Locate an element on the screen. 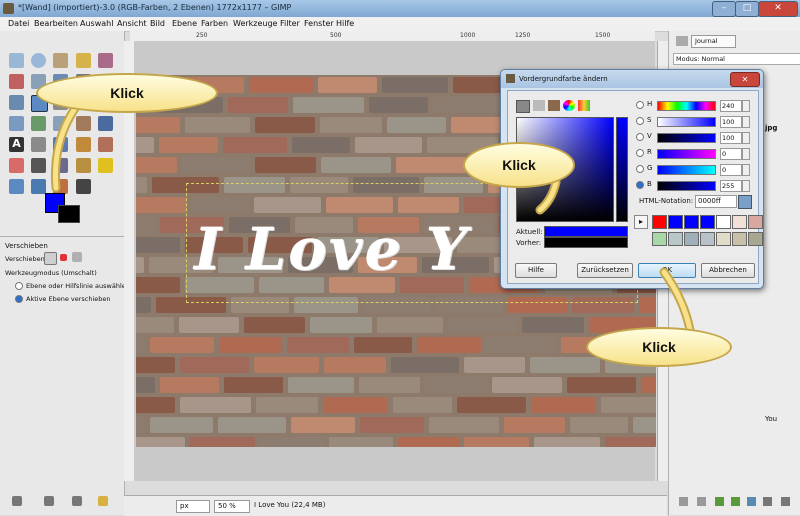 The height and width of the screenshot is (516, 800). callout-klick-colors: Klick is located at coordinates (127, 93).